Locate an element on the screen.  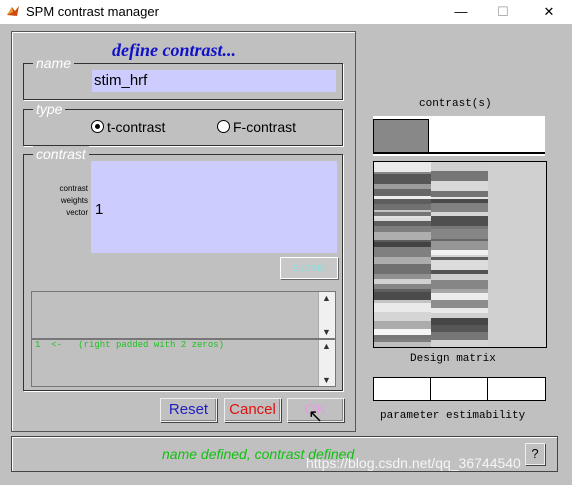
contrast-weight-bar is located at coordinates (401, 136).